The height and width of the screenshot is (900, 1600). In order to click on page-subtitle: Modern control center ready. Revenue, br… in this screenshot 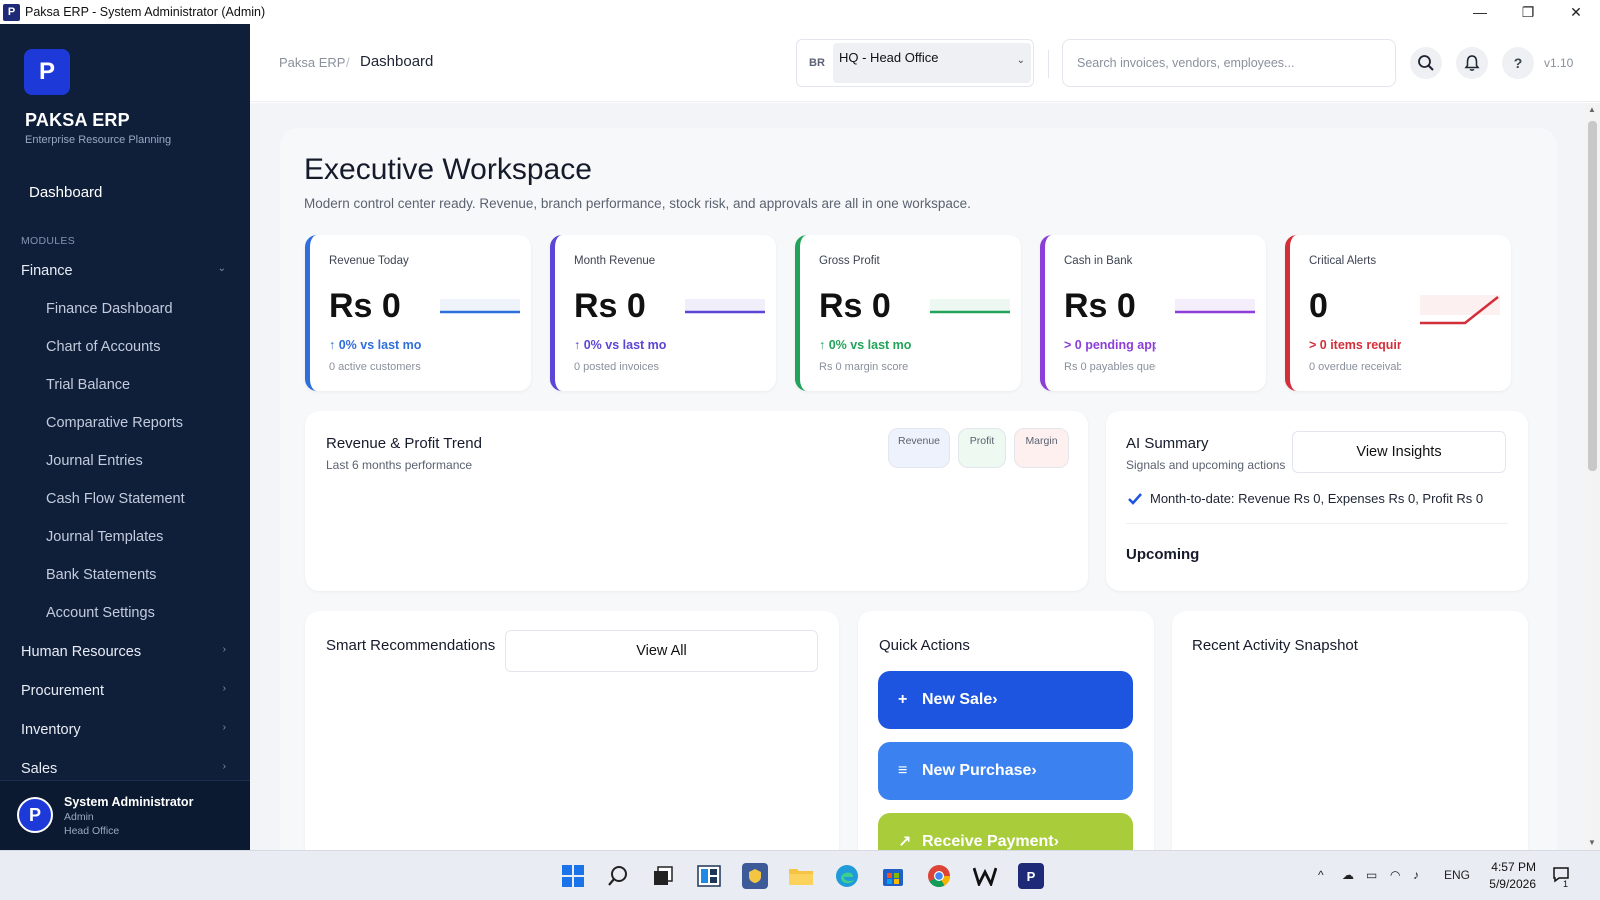, I will do `click(637, 203)`.